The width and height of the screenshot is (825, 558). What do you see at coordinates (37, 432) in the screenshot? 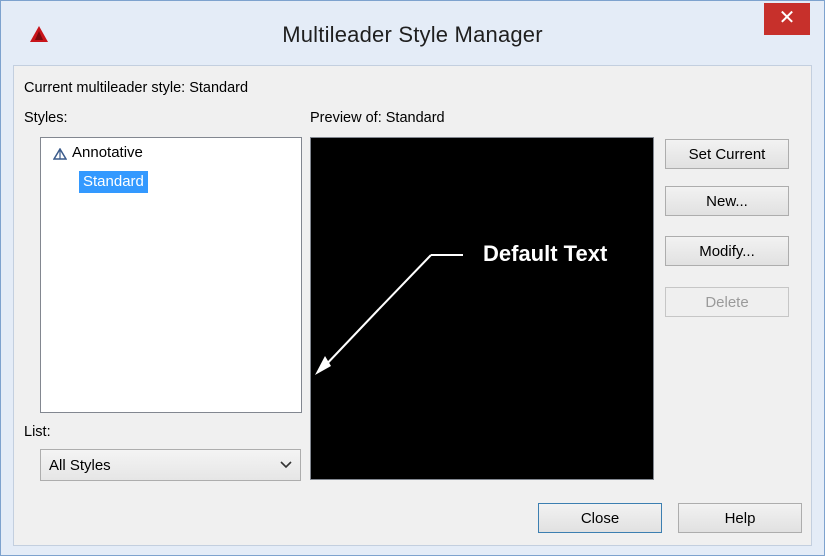
I see `list-label: List:` at bounding box center [37, 432].